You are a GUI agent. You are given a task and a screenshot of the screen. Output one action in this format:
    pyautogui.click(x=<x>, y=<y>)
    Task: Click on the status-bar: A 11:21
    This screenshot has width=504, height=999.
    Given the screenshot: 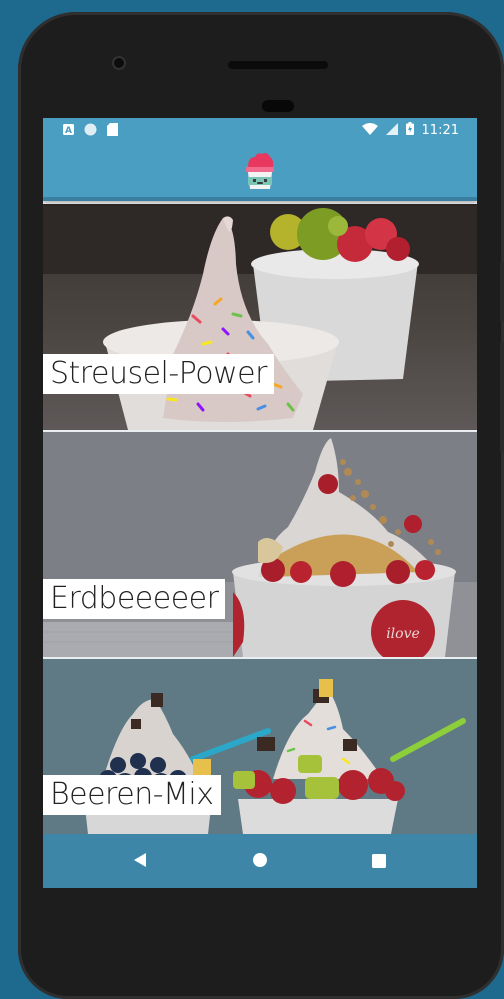 What is the action you would take?
    pyautogui.click(x=260, y=130)
    